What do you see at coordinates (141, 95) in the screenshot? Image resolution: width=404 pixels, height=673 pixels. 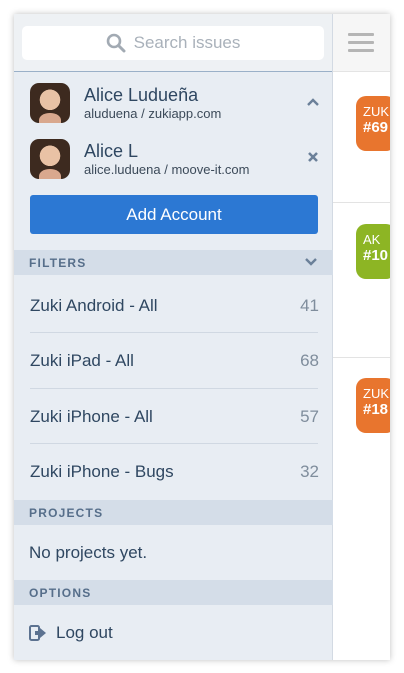 I see `account-name: Alice Ludueña` at bounding box center [141, 95].